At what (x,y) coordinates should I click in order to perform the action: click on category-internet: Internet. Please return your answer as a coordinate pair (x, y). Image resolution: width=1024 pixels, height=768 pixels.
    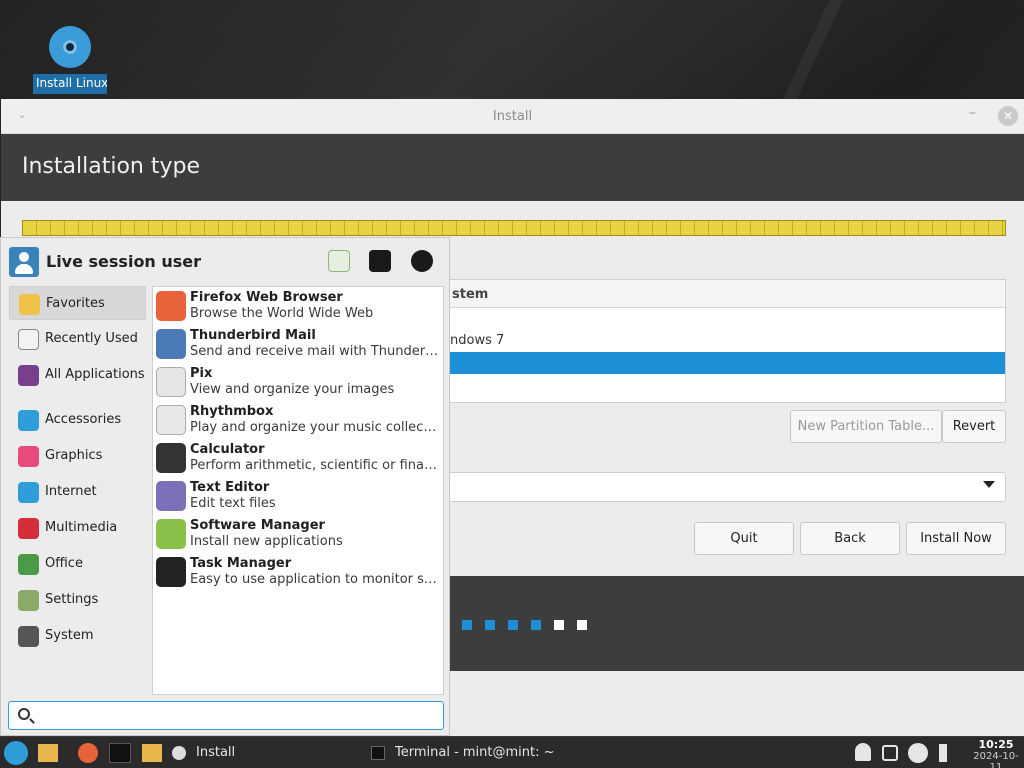
    Looking at the image, I should click on (77, 492).